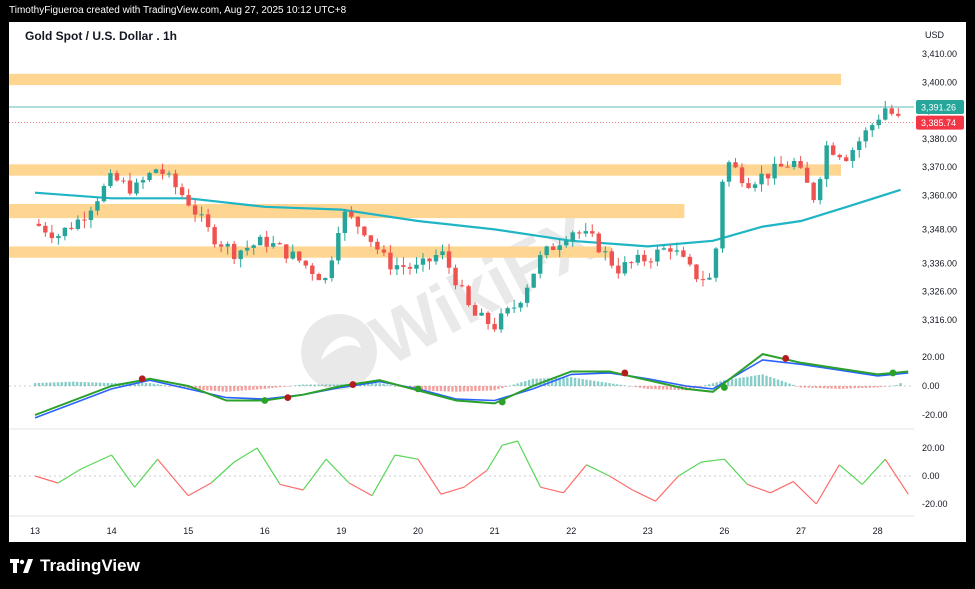  I want to click on oscillator-pane: 20.00 0.00 -20.00, so click(491, 474).